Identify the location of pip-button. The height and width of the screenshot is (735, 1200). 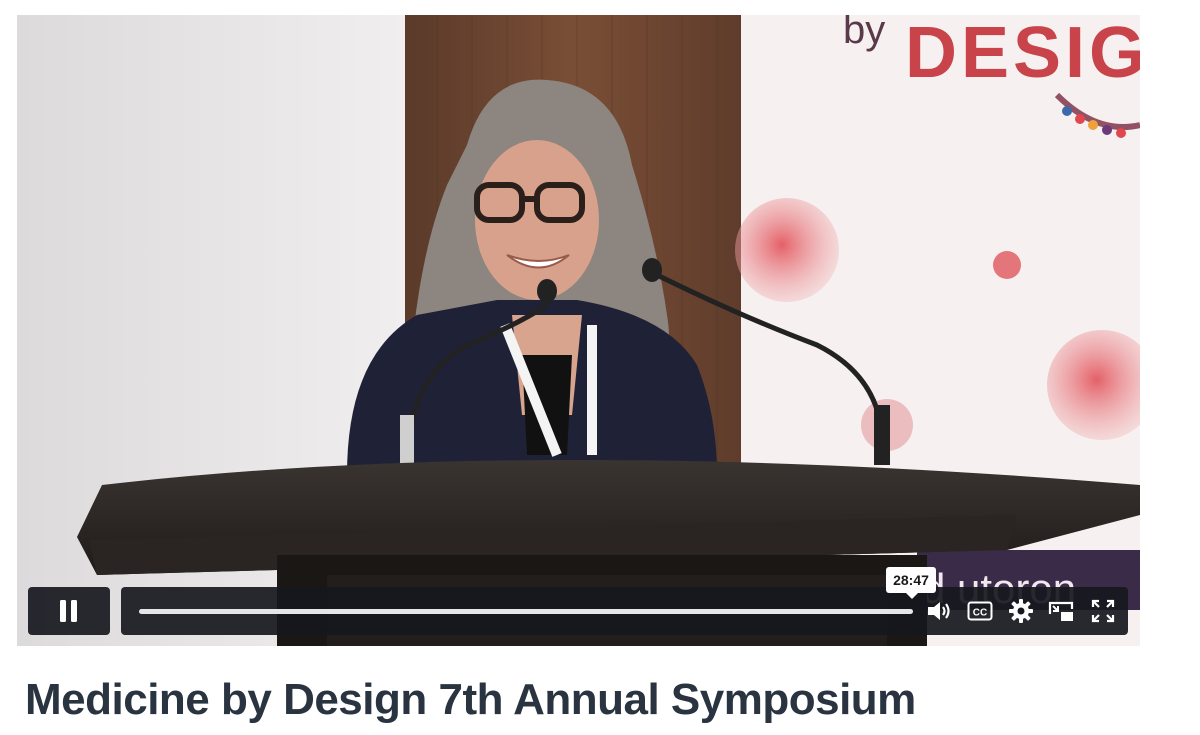
(1061, 611).